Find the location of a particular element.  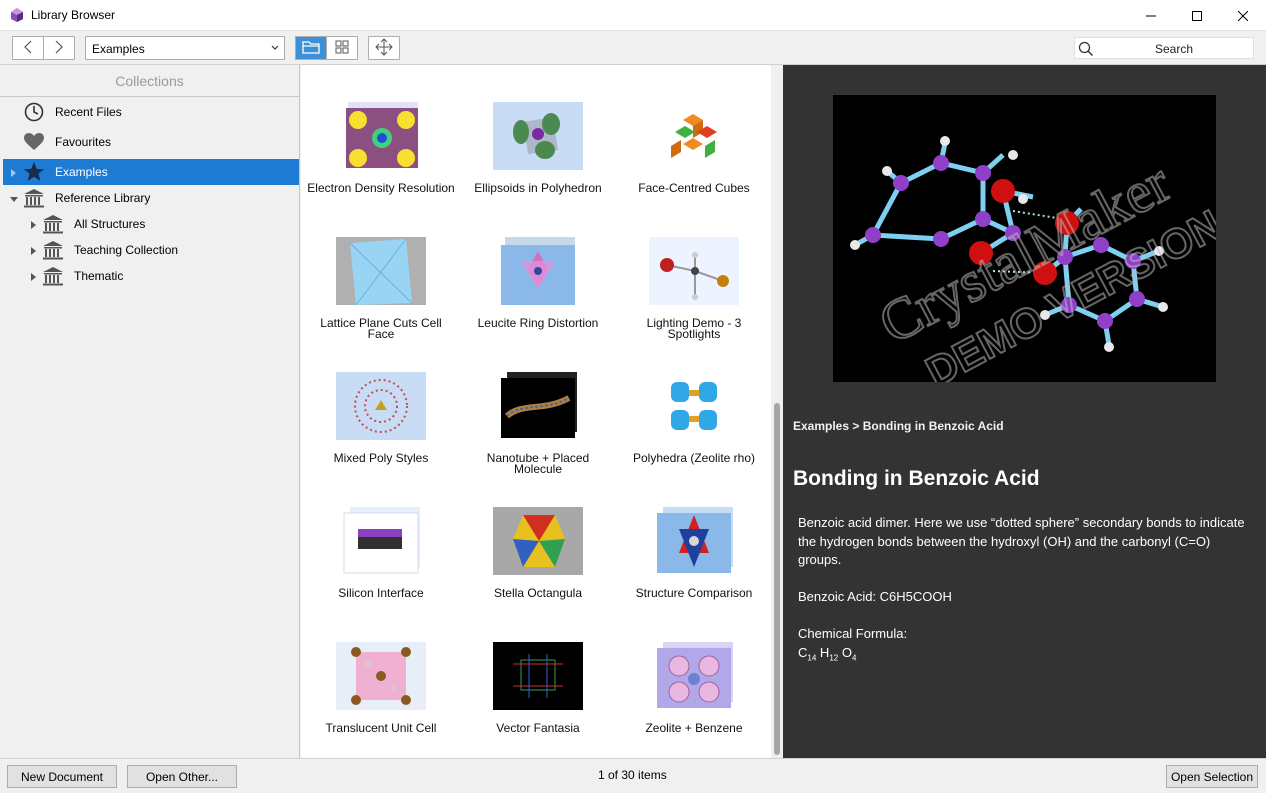

details-formula-label: Chemical Formula: is located at coordinates (853, 633).